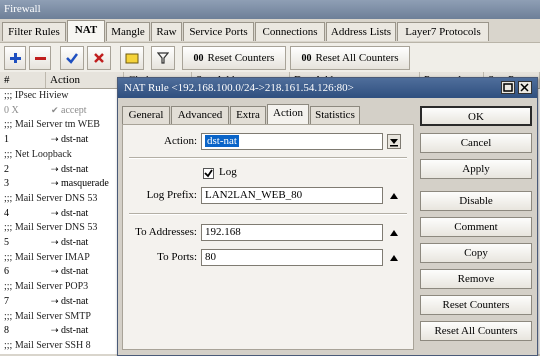 This screenshot has height=356, width=540. I want to click on log-checkbox, so click(208, 173).